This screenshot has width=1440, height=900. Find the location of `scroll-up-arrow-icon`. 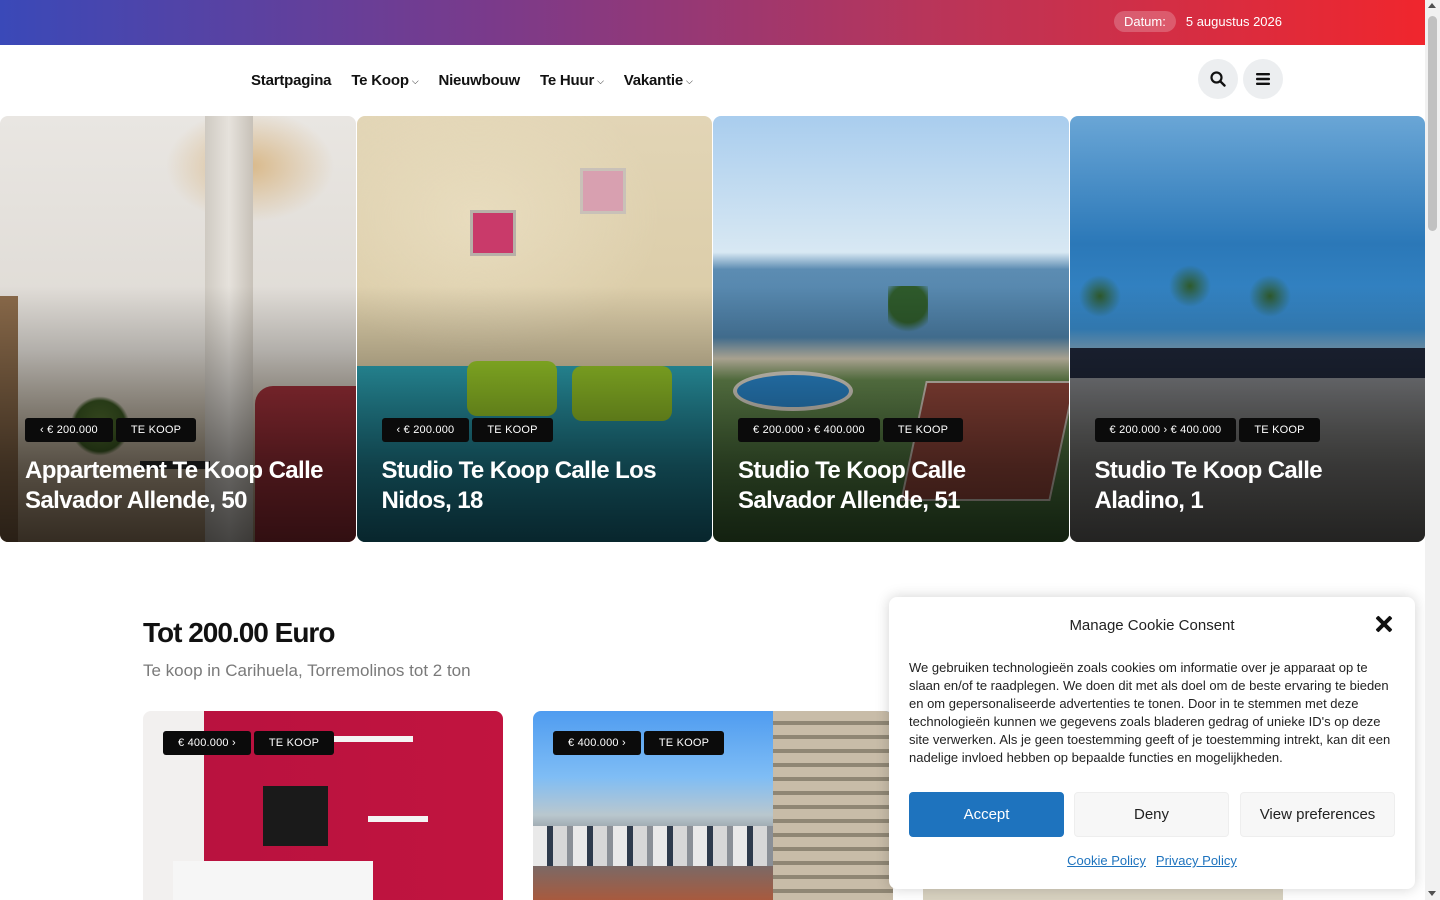

scroll-up-arrow-icon is located at coordinates (1432, 5).